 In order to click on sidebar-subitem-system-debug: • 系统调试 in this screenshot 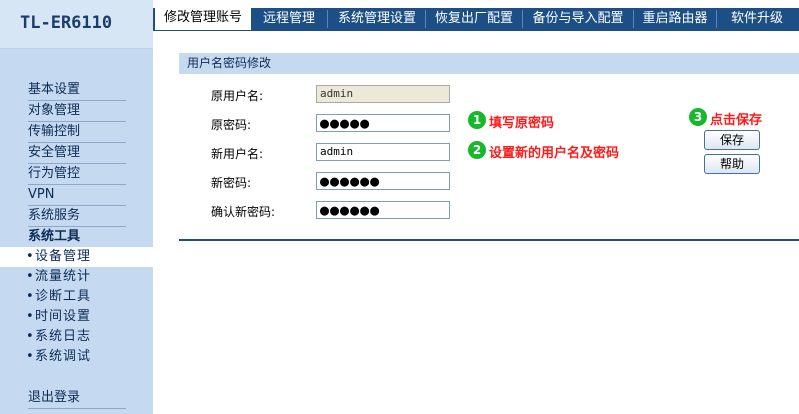, I will do `click(76, 357)`.